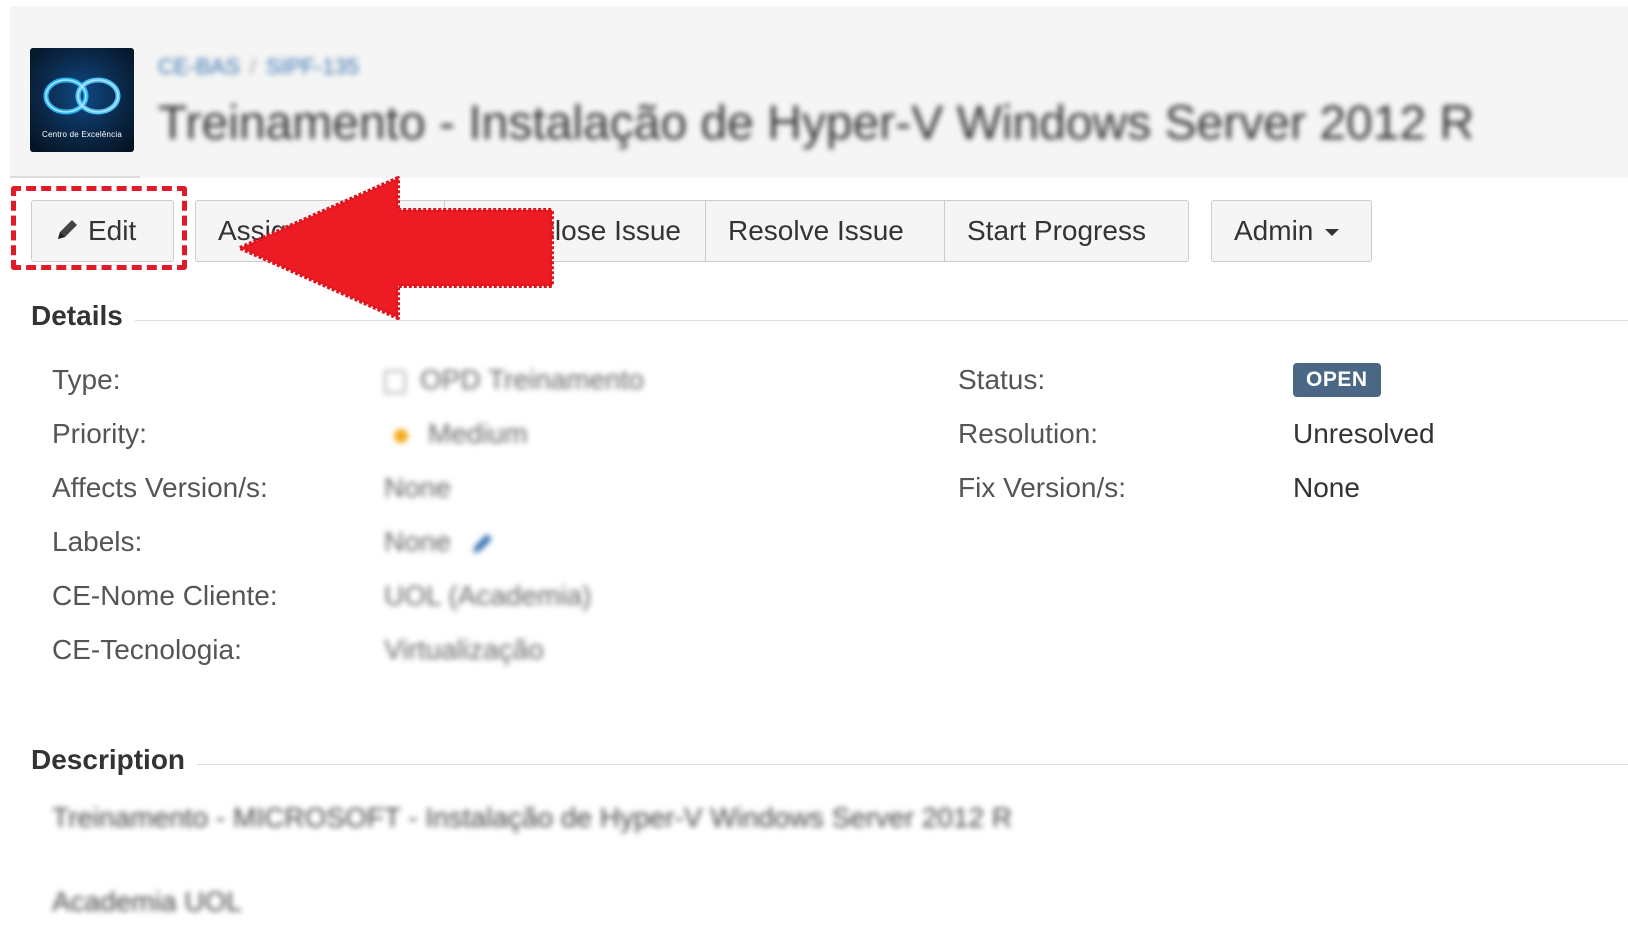 This screenshot has width=1628, height=950. What do you see at coordinates (99, 228) in the screenshot?
I see `highlight-annotation` at bounding box center [99, 228].